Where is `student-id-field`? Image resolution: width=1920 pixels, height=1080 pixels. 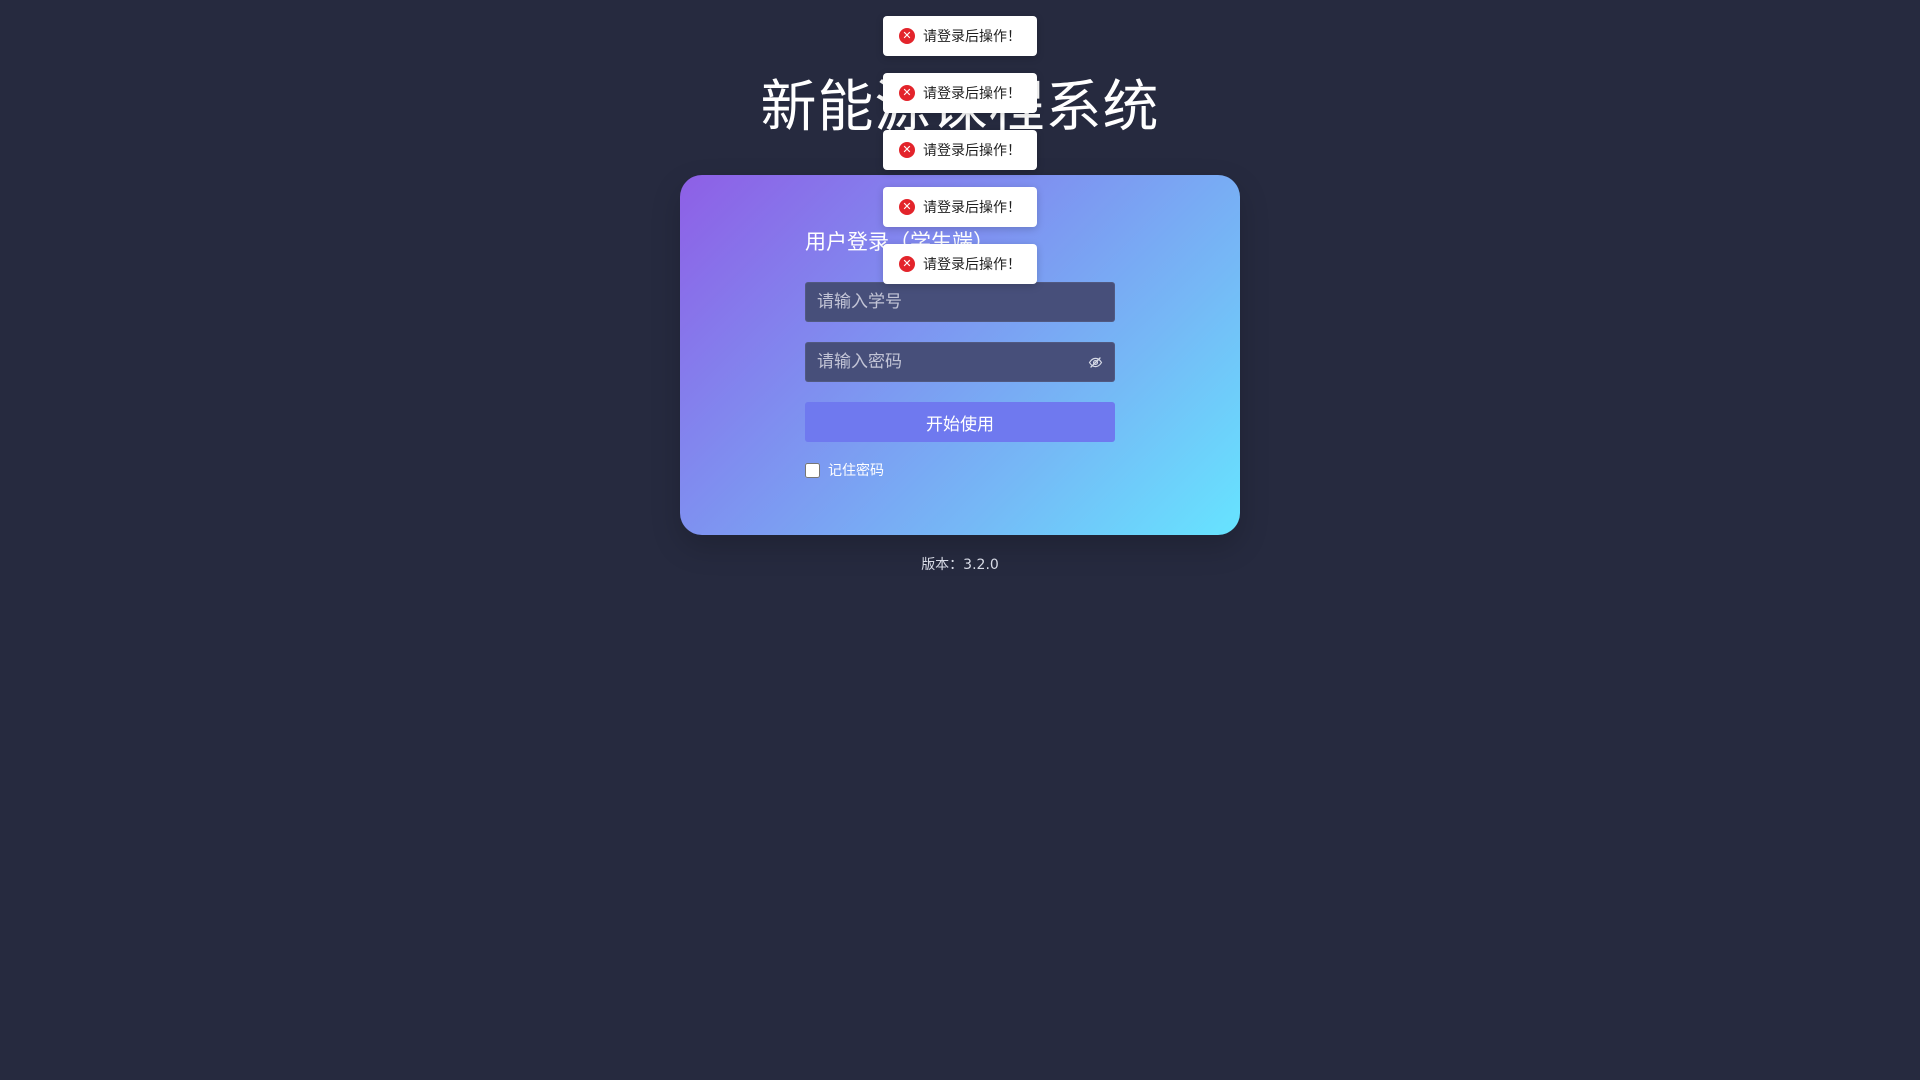
student-id-field is located at coordinates (960, 302).